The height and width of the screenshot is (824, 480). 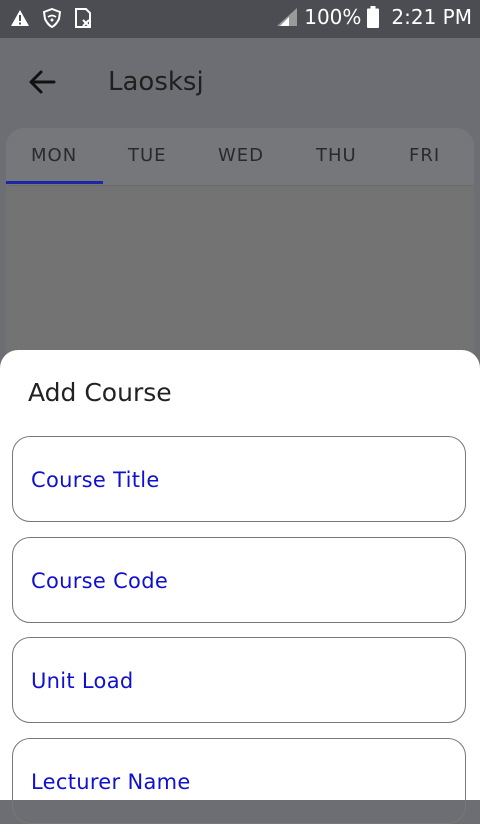 What do you see at coordinates (240, 19) in the screenshot?
I see `status-bar: 100% 2:21 PM` at bounding box center [240, 19].